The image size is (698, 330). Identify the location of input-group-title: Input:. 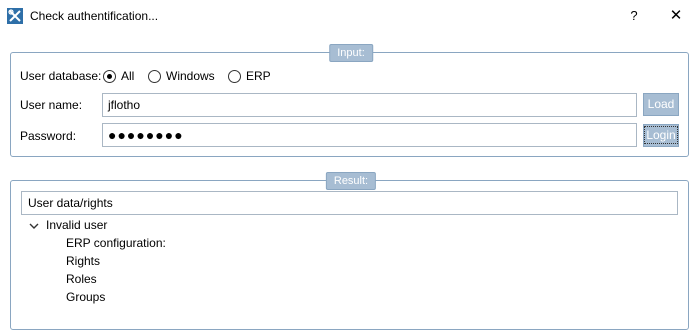
(351, 53).